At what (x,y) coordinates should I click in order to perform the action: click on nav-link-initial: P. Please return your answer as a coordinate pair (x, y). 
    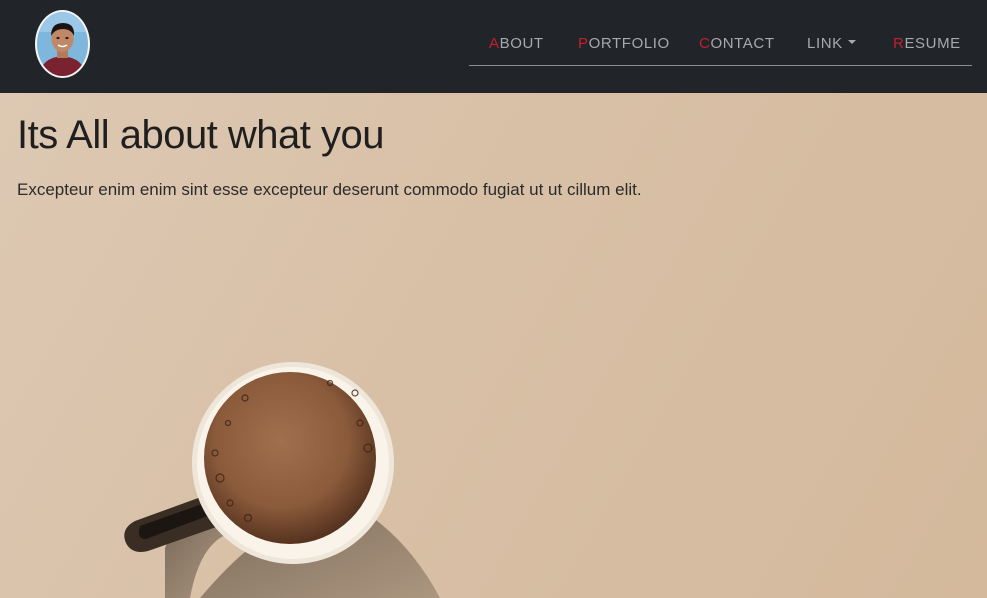
    Looking at the image, I should click on (583, 43).